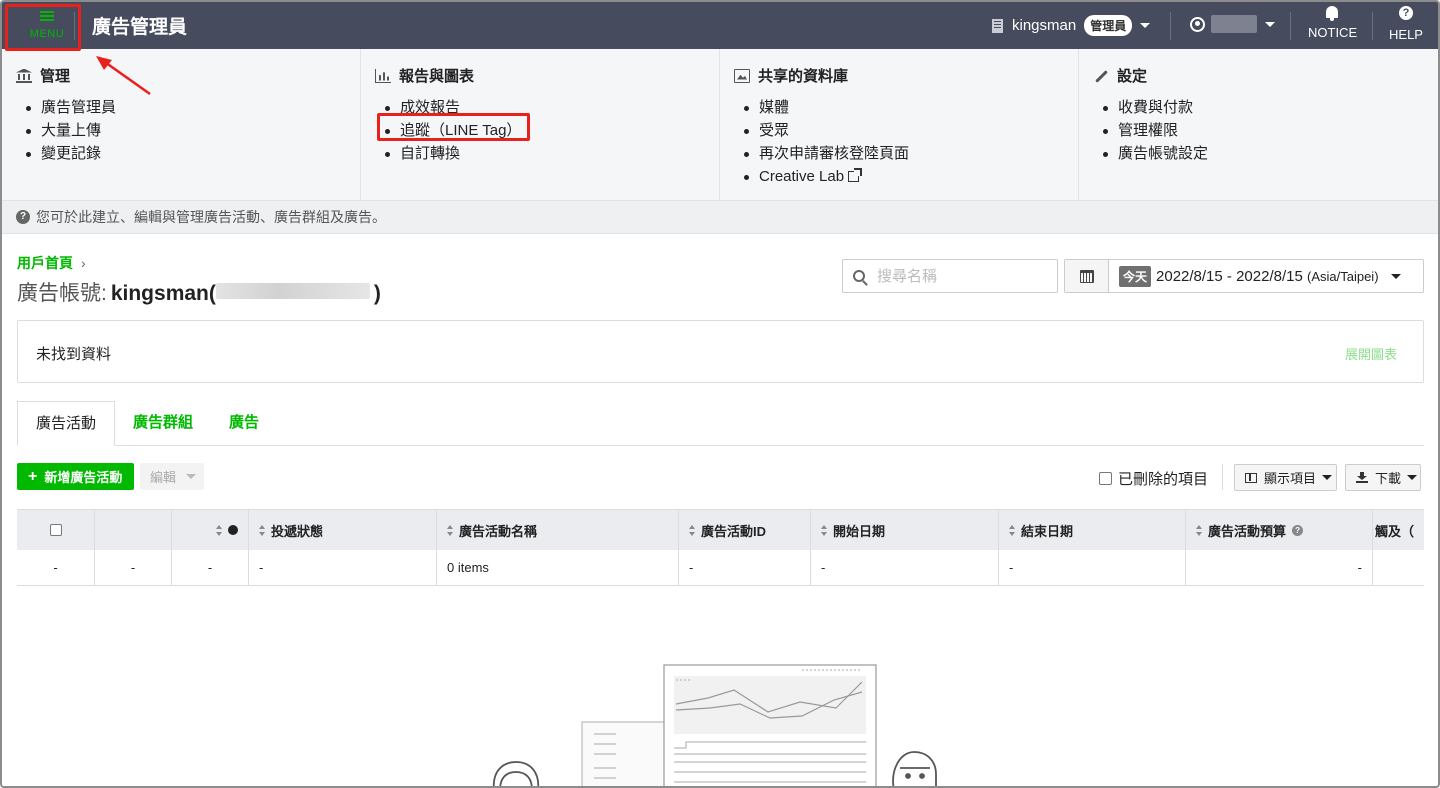  What do you see at coordinates (1092, 530) in the screenshot?
I see `header-end-date: 結束日期` at bounding box center [1092, 530].